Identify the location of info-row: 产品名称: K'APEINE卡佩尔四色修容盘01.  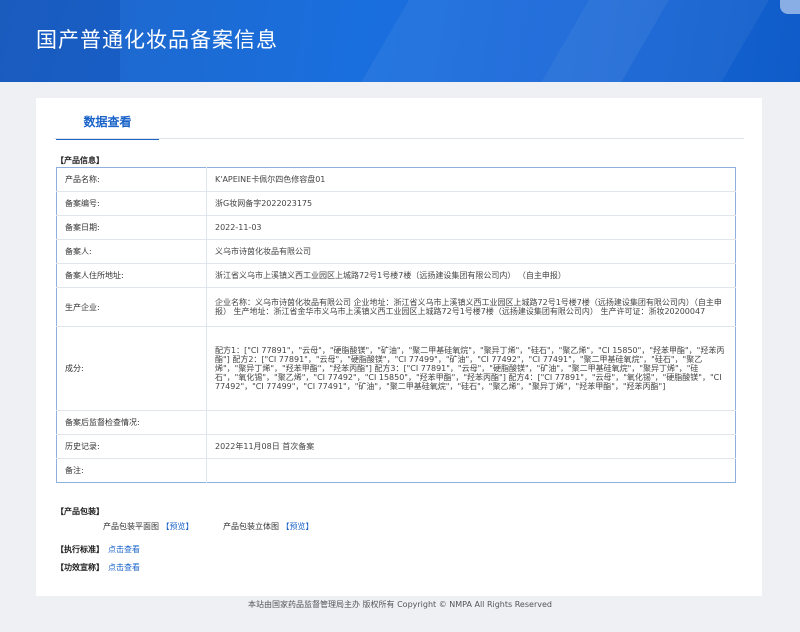
(396, 179).